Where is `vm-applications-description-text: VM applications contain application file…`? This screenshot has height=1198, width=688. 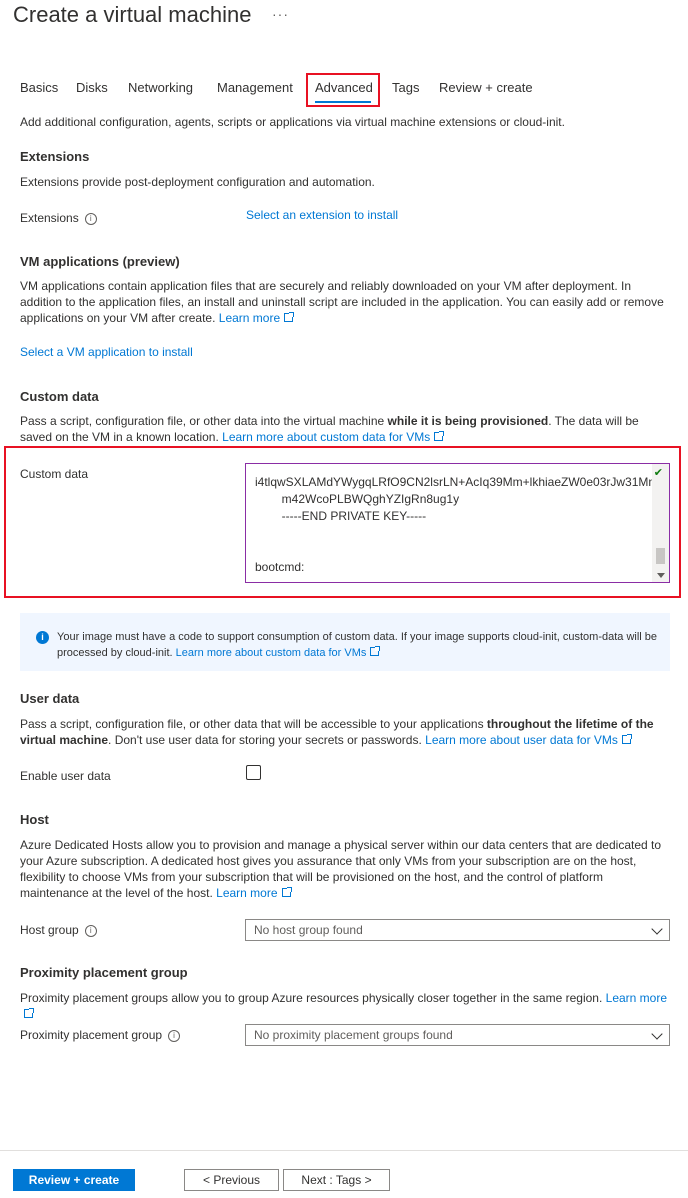
vm-applications-description-text: VM applications contain application file… is located at coordinates (342, 302).